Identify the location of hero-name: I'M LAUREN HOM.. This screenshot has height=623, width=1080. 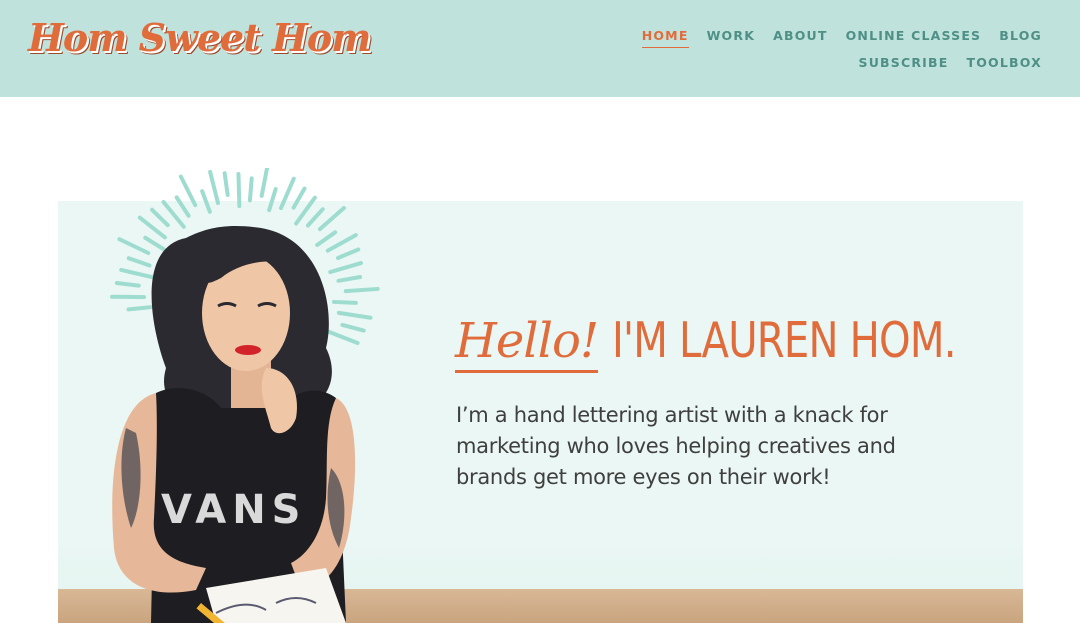
(784, 340).